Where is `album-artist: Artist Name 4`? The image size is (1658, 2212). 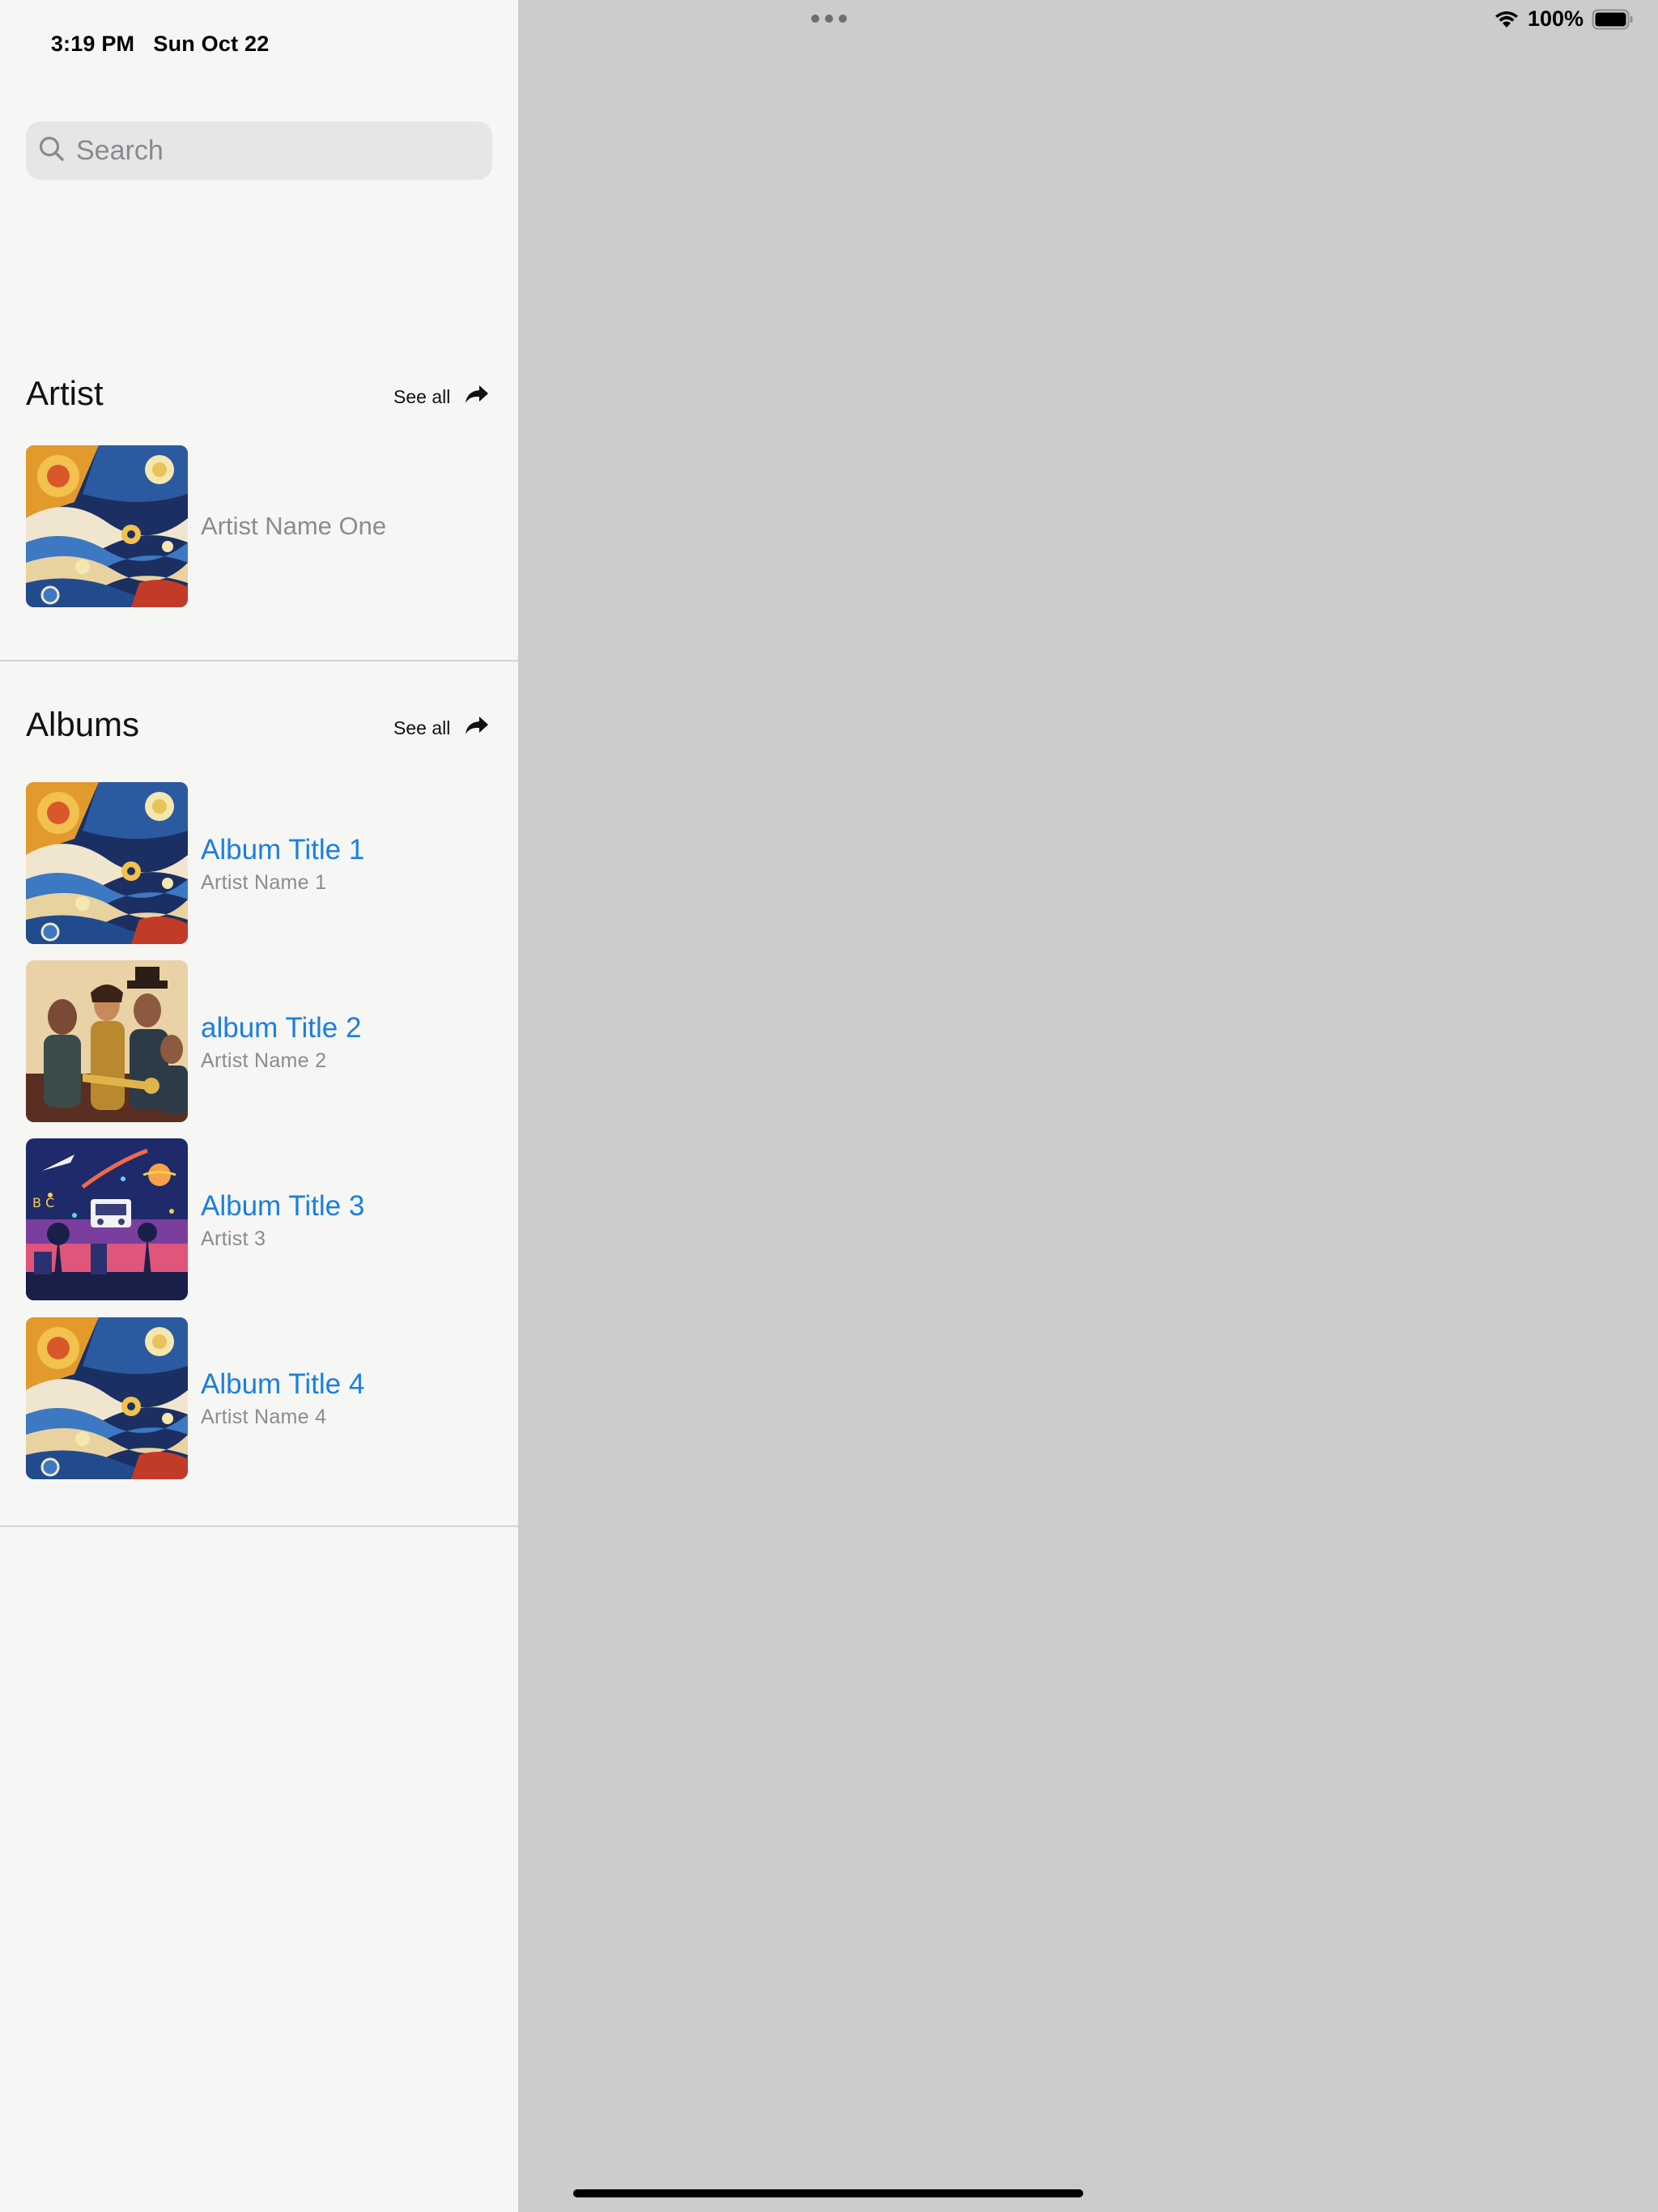 album-artist: Artist Name 4 is located at coordinates (264, 1417).